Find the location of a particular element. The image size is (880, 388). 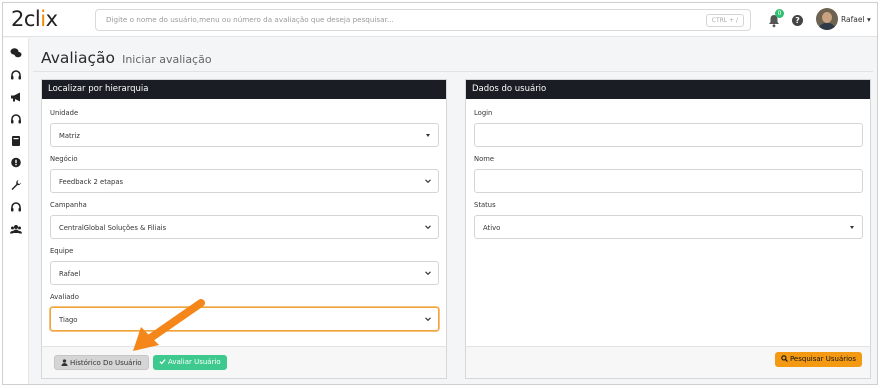

annotation-arrow-icon is located at coordinates (169, 325).